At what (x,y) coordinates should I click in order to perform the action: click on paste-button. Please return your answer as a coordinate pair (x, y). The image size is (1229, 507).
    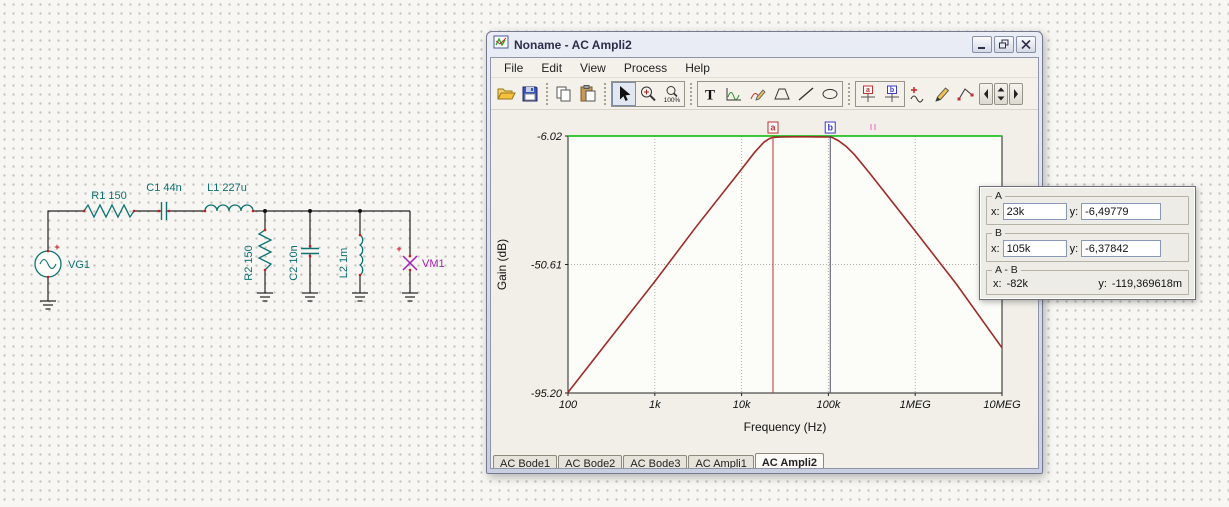
    Looking at the image, I should click on (588, 94).